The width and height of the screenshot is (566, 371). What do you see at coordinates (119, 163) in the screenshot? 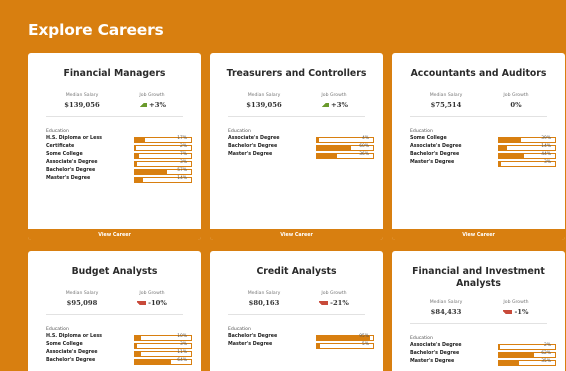
I see `education-row: Associate's Degree 3%` at bounding box center [119, 163].